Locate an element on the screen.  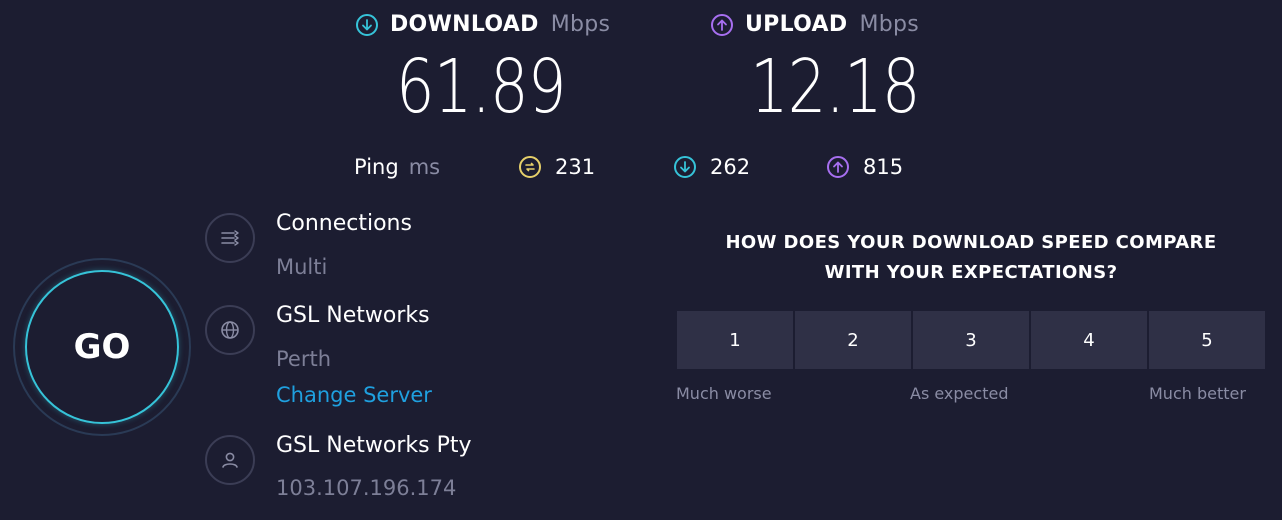
download-ping-icon is located at coordinates (685, 167).